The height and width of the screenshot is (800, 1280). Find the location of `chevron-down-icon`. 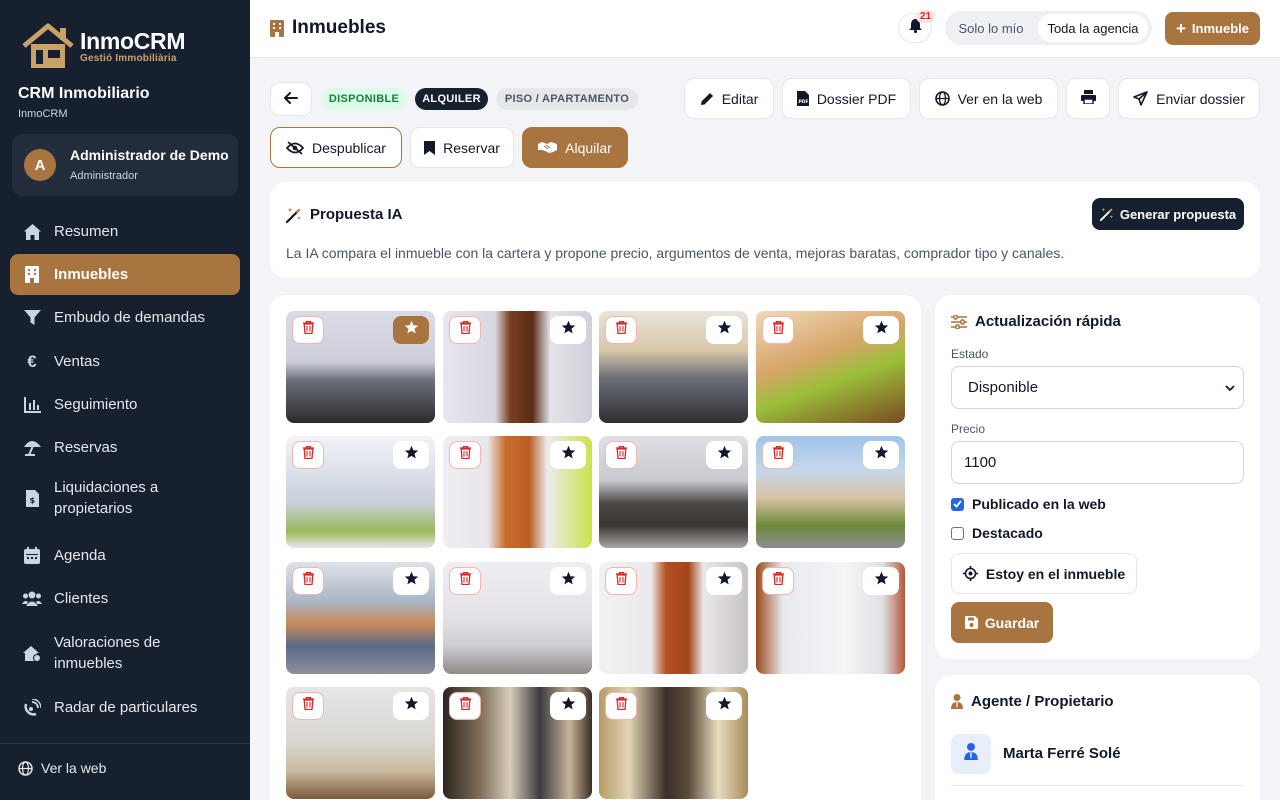

chevron-down-icon is located at coordinates (1230, 388).